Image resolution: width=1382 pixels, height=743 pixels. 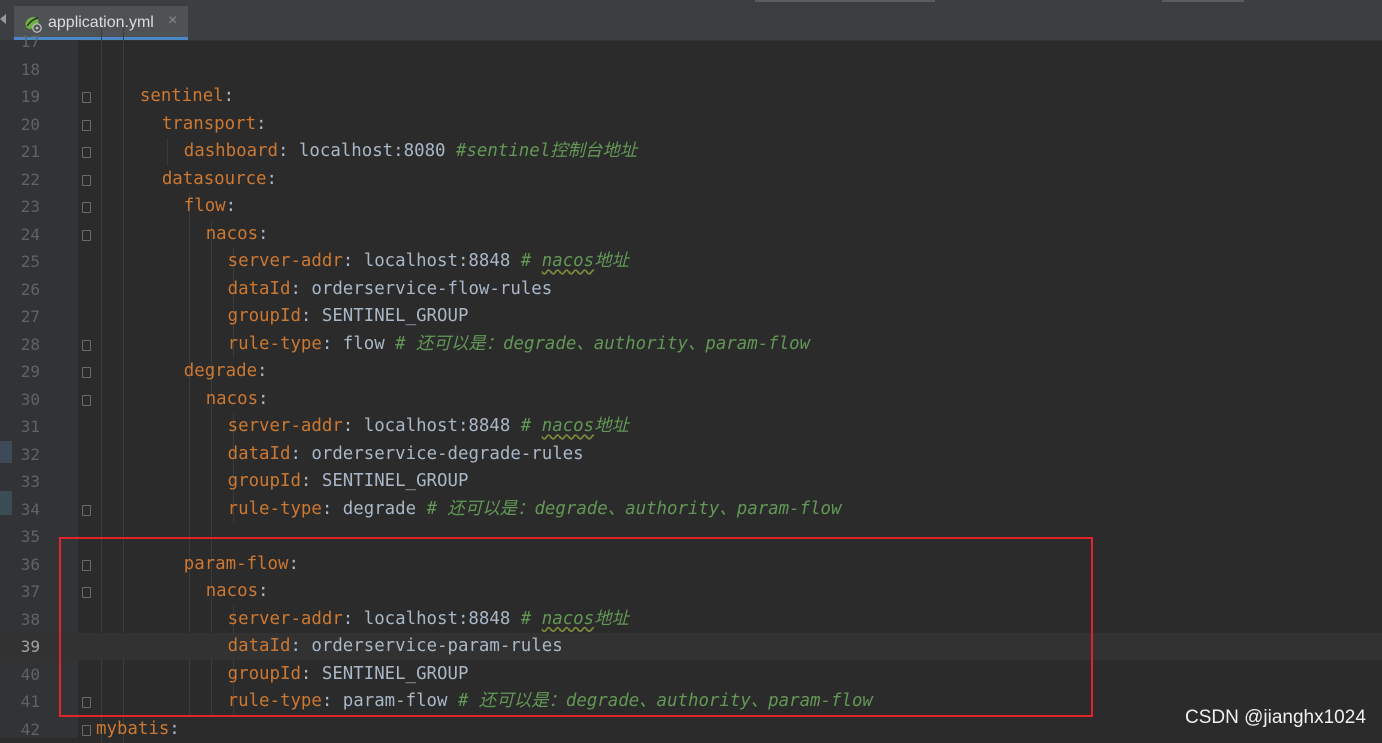 I want to click on yaml-key: dataId, so click(x=259, y=288).